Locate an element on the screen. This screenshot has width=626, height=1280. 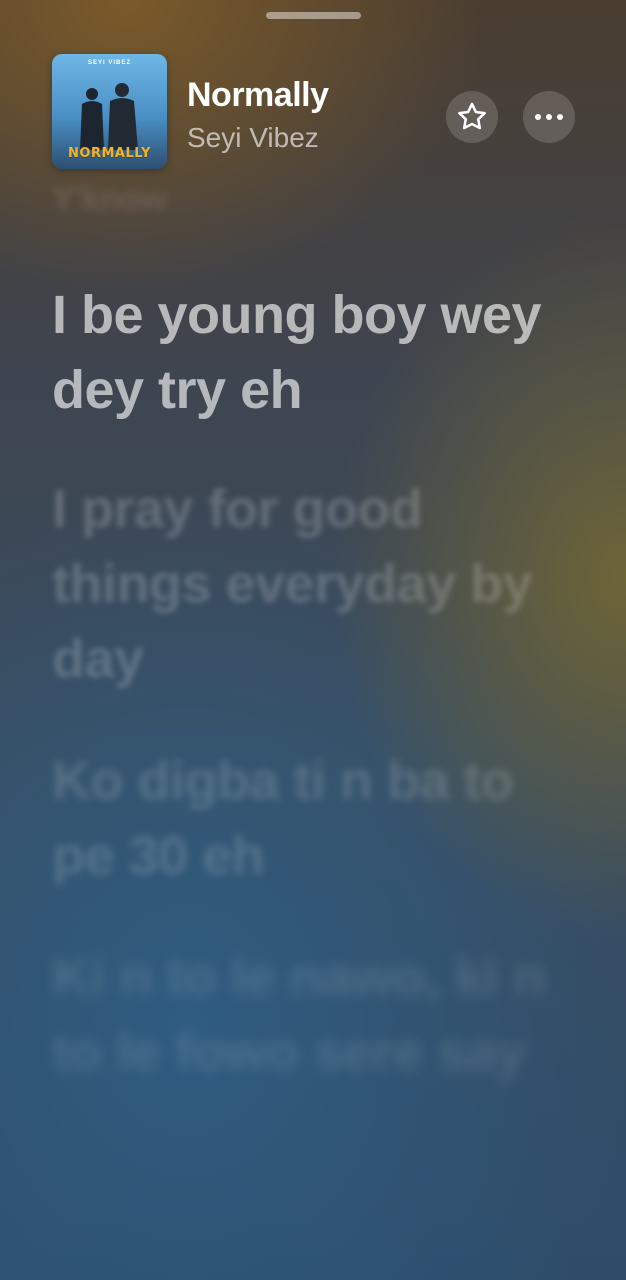
current-lyric-line: I be young boy wey dey try eh is located at coordinates (317, 353).